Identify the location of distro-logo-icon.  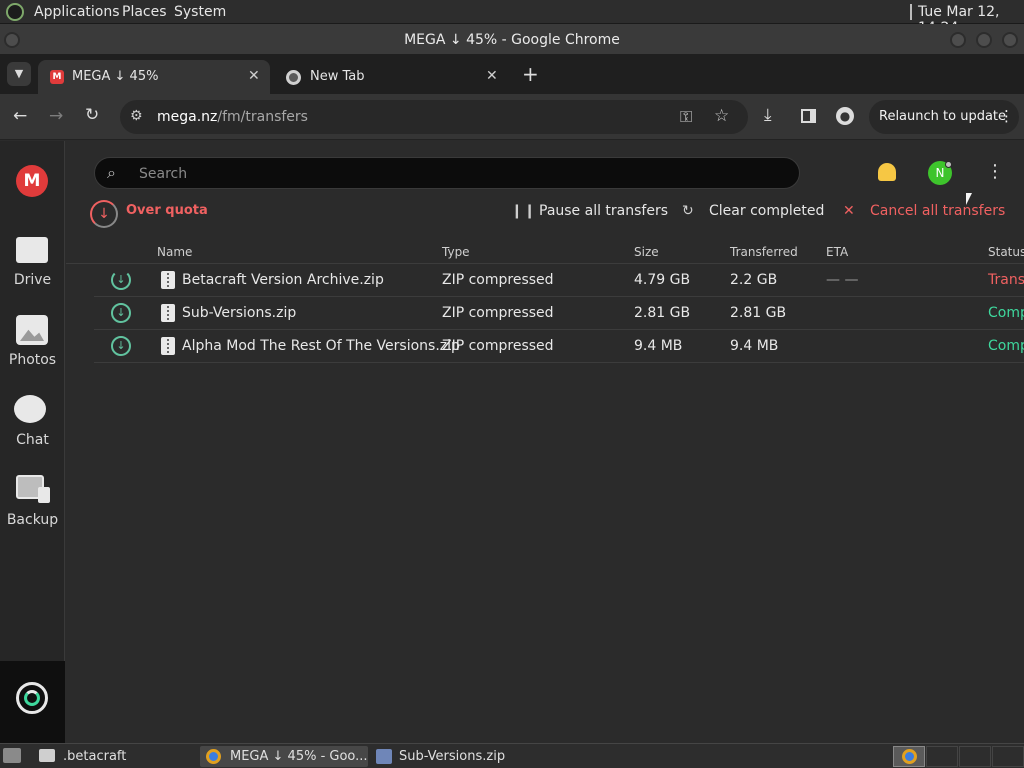
(15, 12).